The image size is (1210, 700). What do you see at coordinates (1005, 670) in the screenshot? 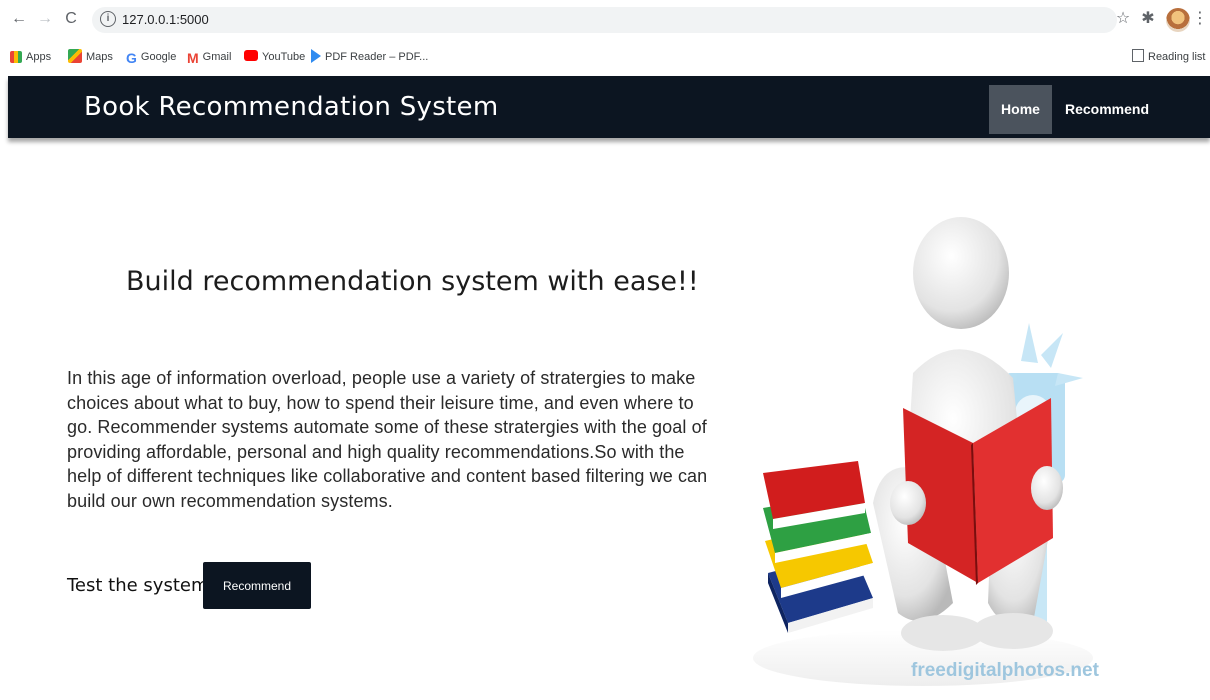
I see `image-watermark: freedigitalphotos.net` at bounding box center [1005, 670].